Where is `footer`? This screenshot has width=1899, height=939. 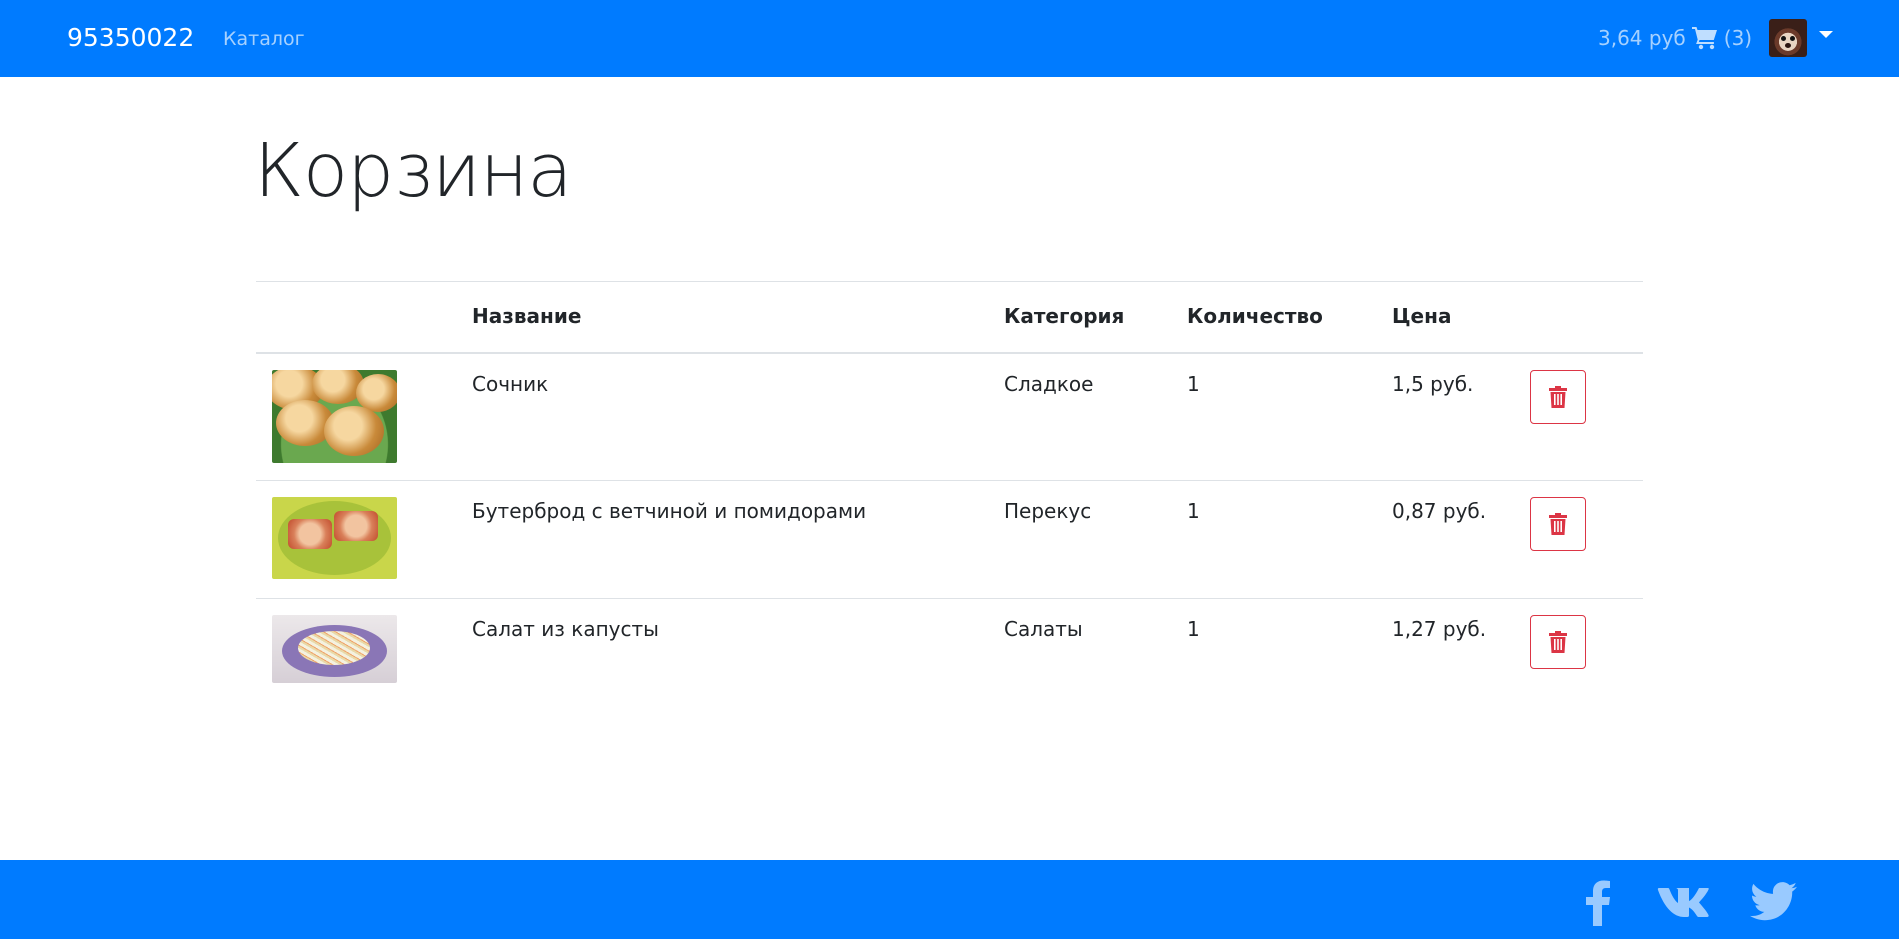 footer is located at coordinates (949, 899).